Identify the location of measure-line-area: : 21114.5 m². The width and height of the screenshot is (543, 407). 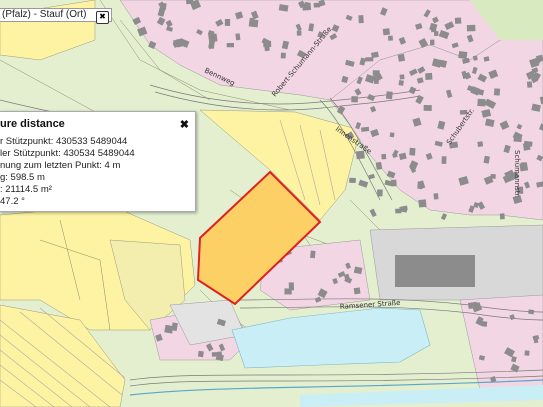
(26, 189).